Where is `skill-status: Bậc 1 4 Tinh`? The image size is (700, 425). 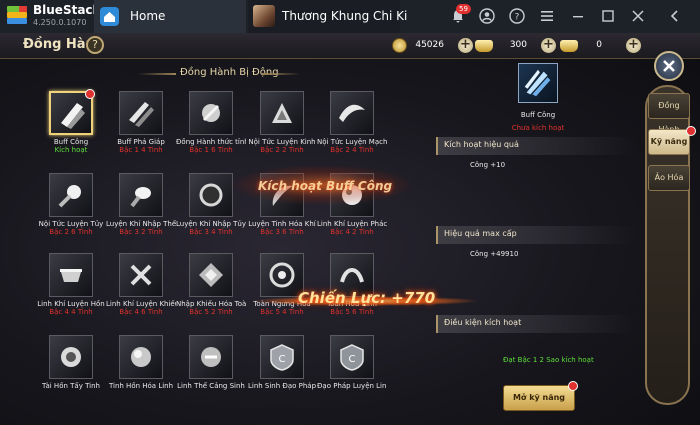 skill-status: Bậc 1 4 Tinh is located at coordinates (141, 150).